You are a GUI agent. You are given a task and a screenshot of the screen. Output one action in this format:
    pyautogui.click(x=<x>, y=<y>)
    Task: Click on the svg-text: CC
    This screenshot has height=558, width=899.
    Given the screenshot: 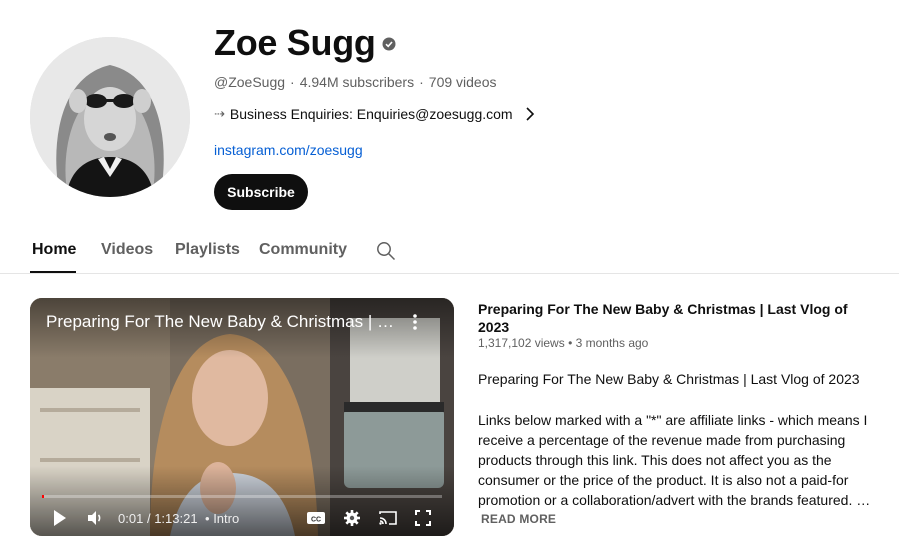 What is the action you would take?
    pyautogui.click(x=316, y=519)
    